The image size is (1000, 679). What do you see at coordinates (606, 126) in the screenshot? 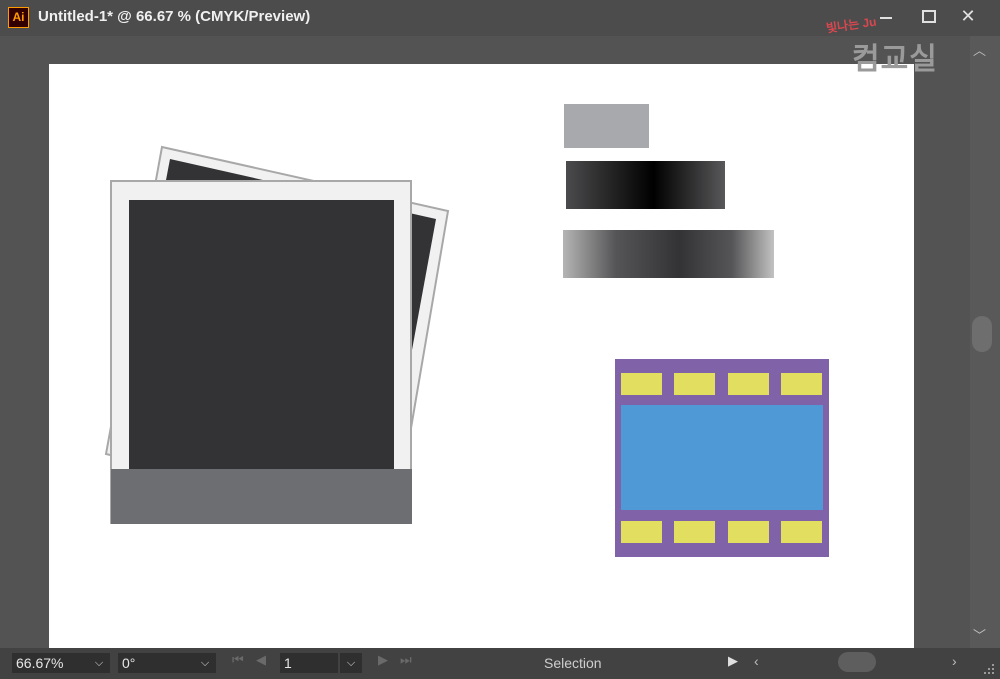
I see `gray-swatch` at bounding box center [606, 126].